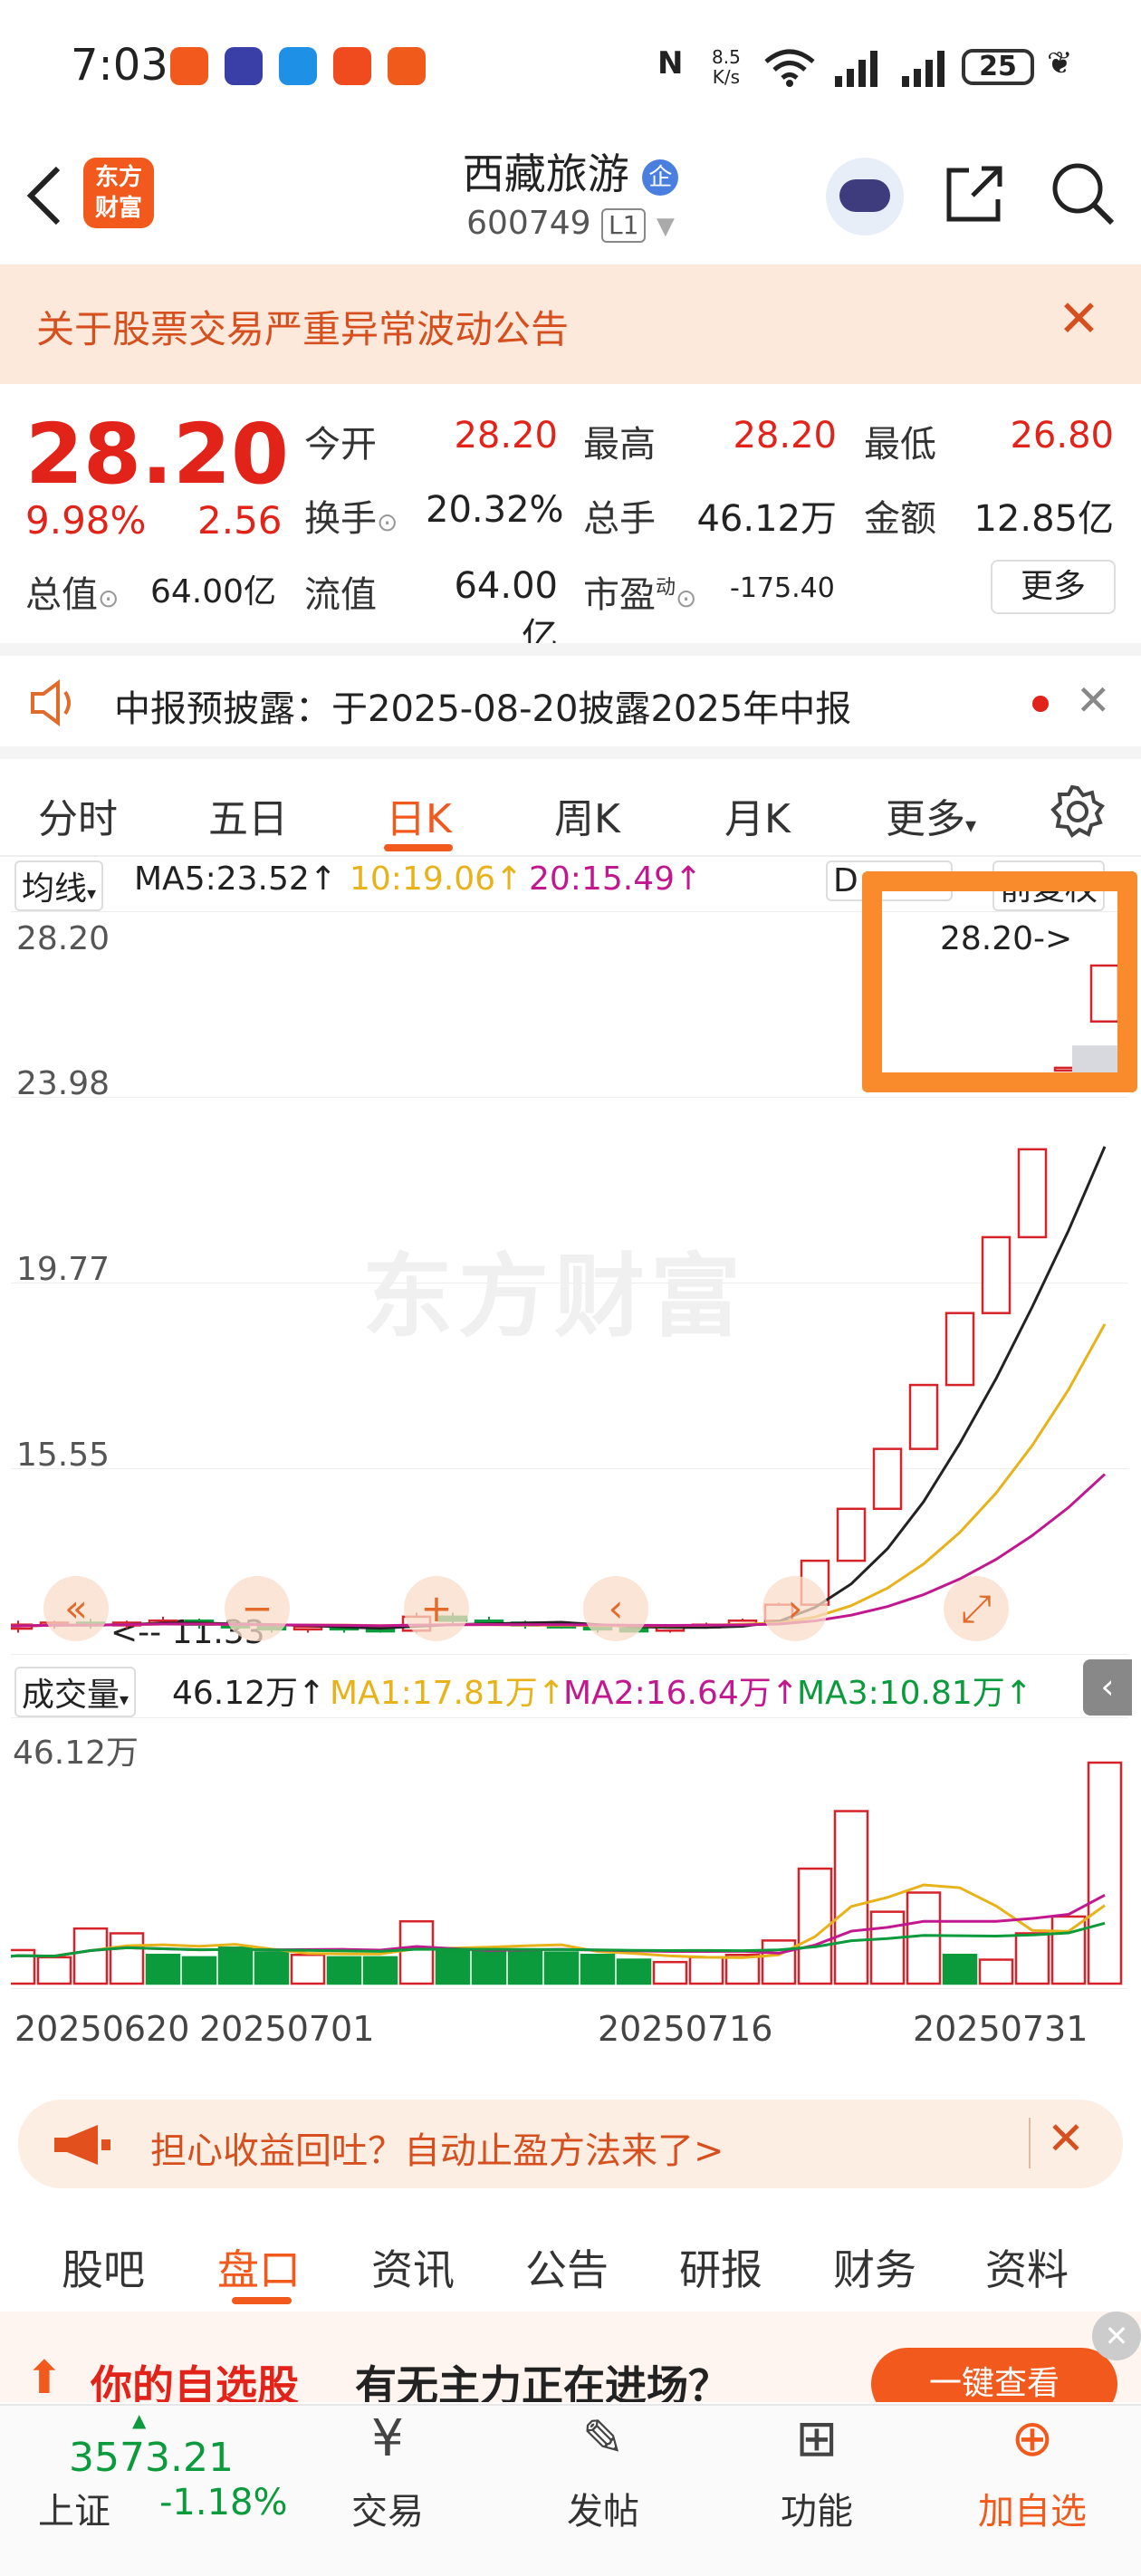  I want to click on volume-readout: 46.12万↑, so click(249, 1693).